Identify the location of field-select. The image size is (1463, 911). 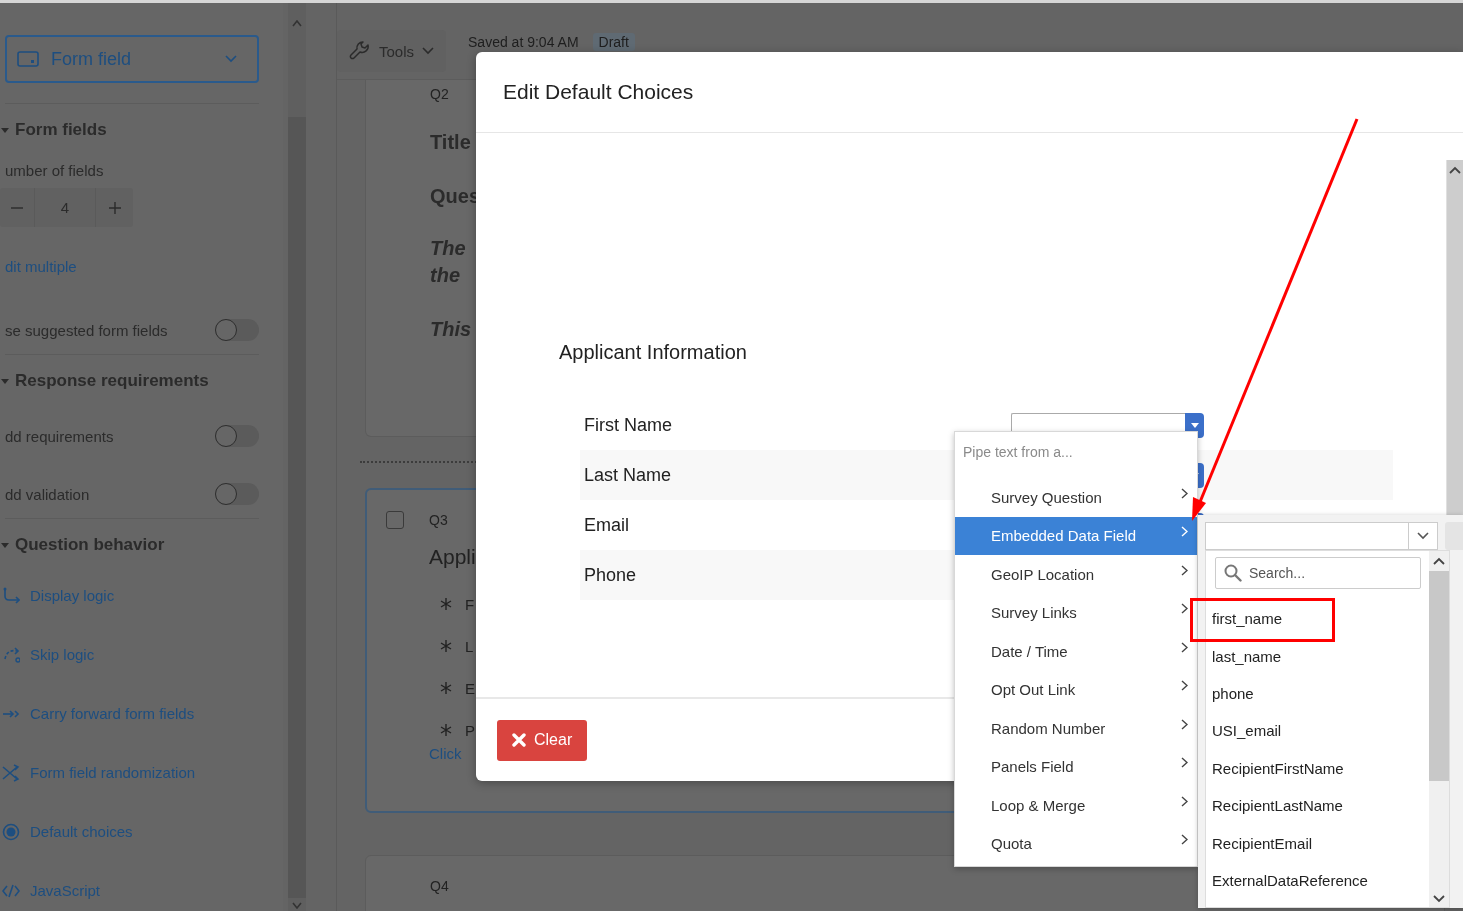
(1321, 536).